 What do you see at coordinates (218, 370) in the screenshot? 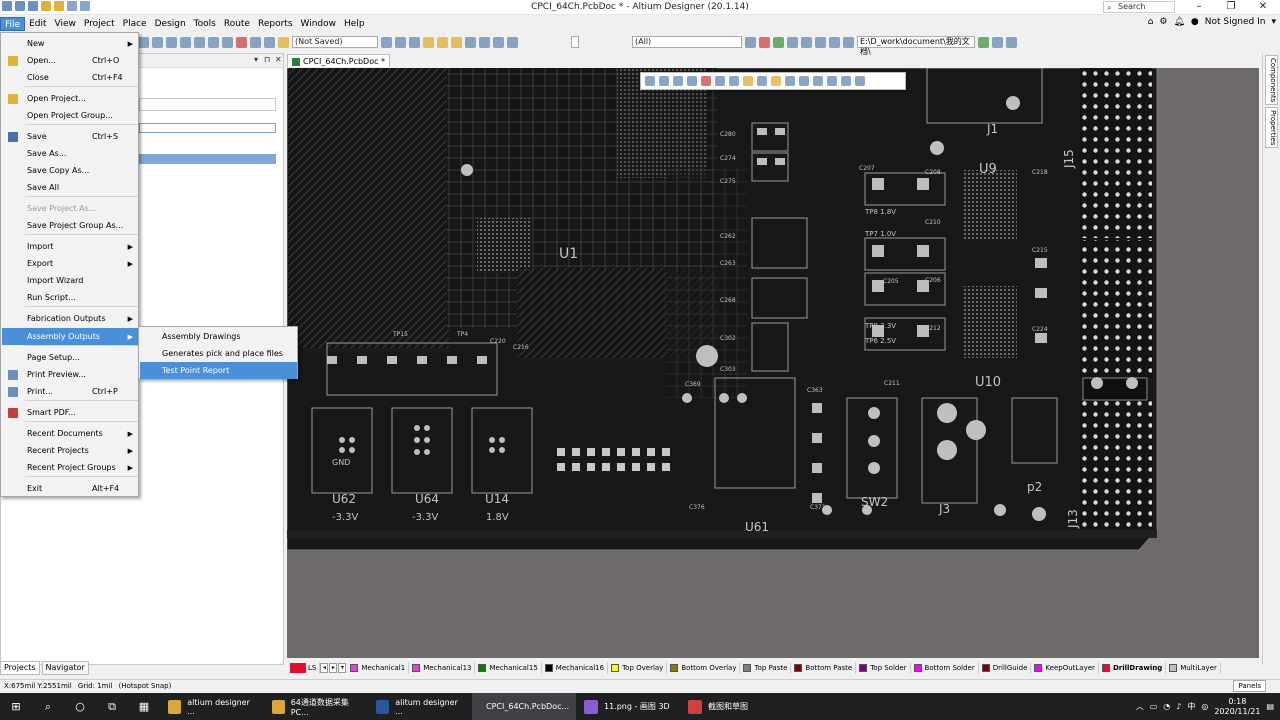
I see `submenu-item-test-point-report: Test Point Report` at bounding box center [218, 370].